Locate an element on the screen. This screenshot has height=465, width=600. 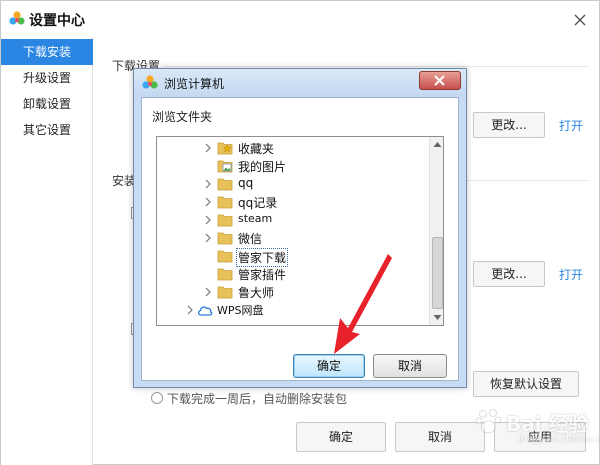
auto-delete-option-label: 下载完成一周后，自动删除安装包 is located at coordinates (257, 399).